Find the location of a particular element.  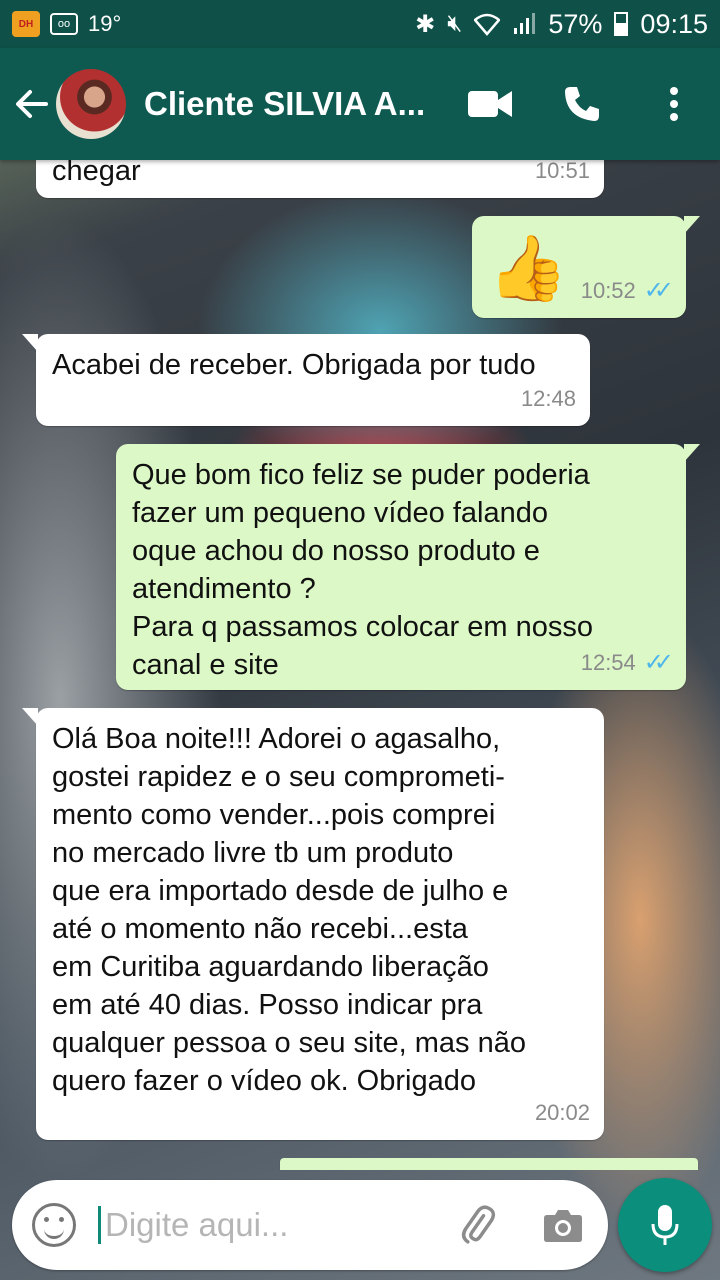

battery-percent: 57% is located at coordinates (575, 23).